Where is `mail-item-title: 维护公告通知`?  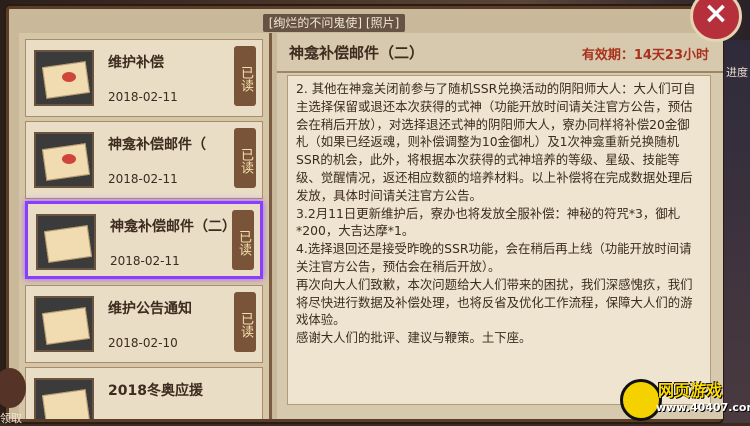 mail-item-title: 维护公告通知 is located at coordinates (150, 309).